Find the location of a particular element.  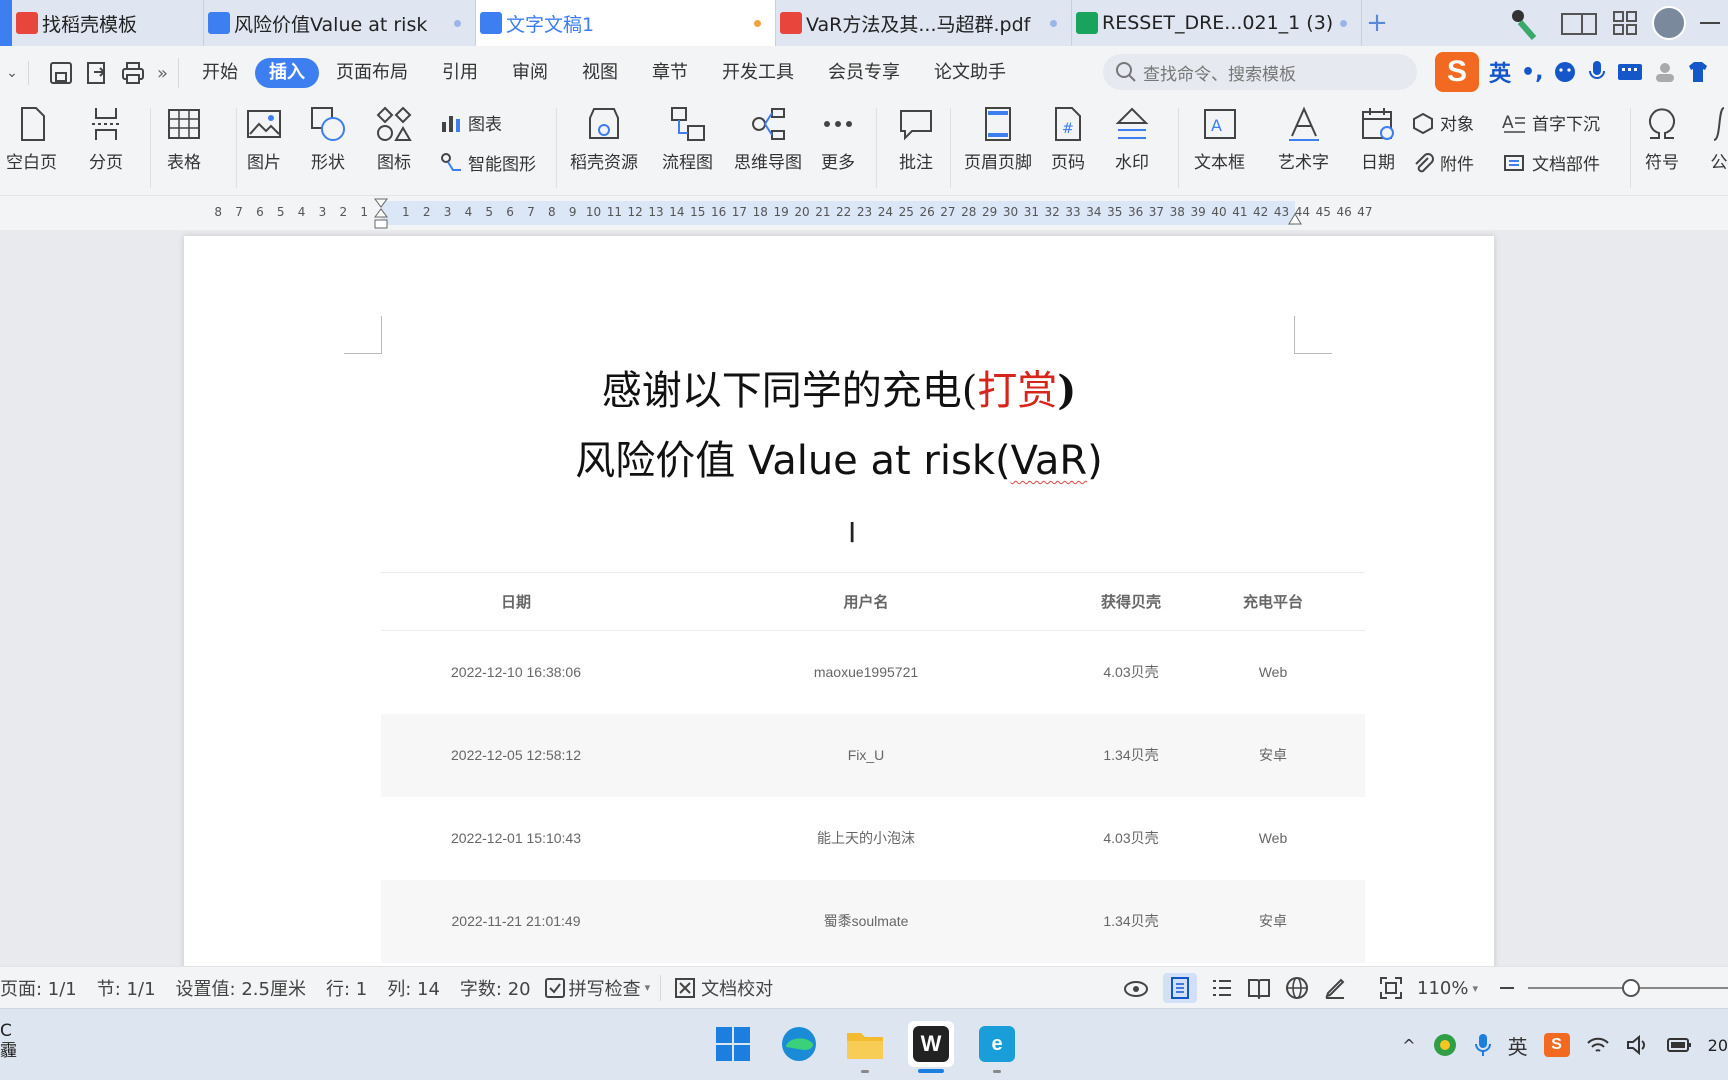

write-mode-icon is located at coordinates (1335, 988).